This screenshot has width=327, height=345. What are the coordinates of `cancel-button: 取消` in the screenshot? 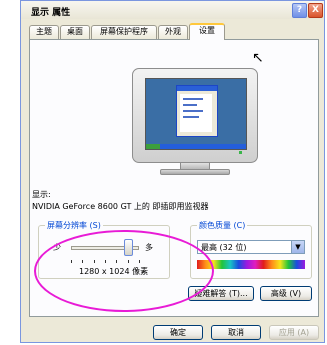 It's located at (236, 332).